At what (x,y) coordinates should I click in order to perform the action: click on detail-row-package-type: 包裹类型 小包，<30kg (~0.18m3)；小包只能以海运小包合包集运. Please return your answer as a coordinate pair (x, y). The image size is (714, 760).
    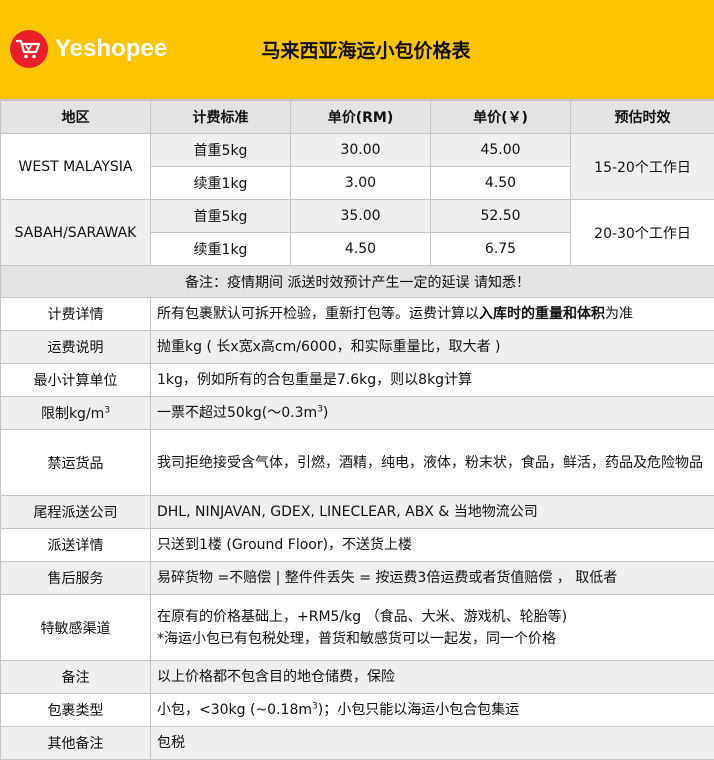
    Looking at the image, I should click on (357, 710).